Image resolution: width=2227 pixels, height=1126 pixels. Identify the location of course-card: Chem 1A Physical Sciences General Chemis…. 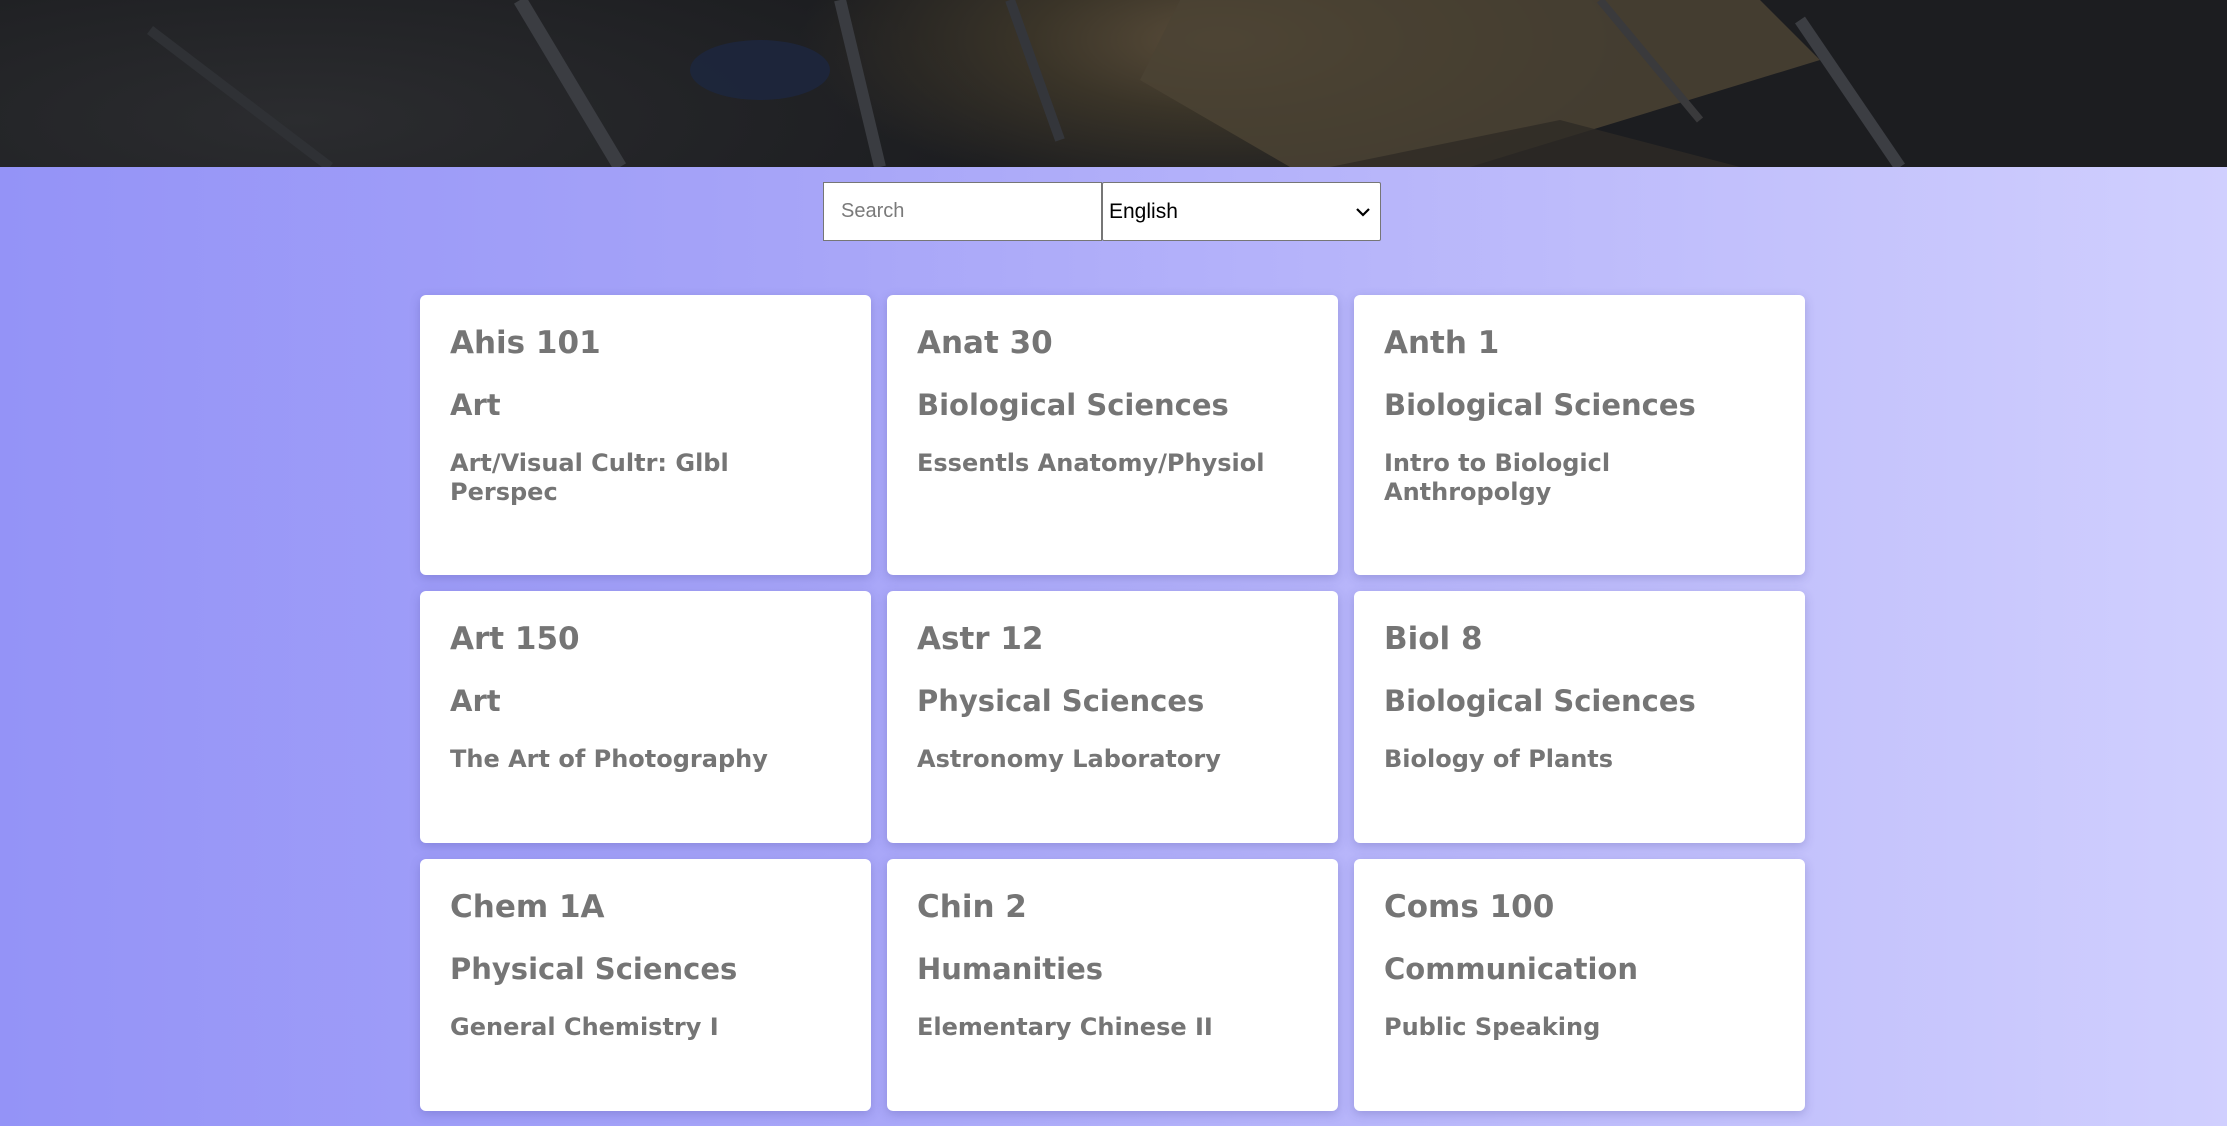
(645, 985).